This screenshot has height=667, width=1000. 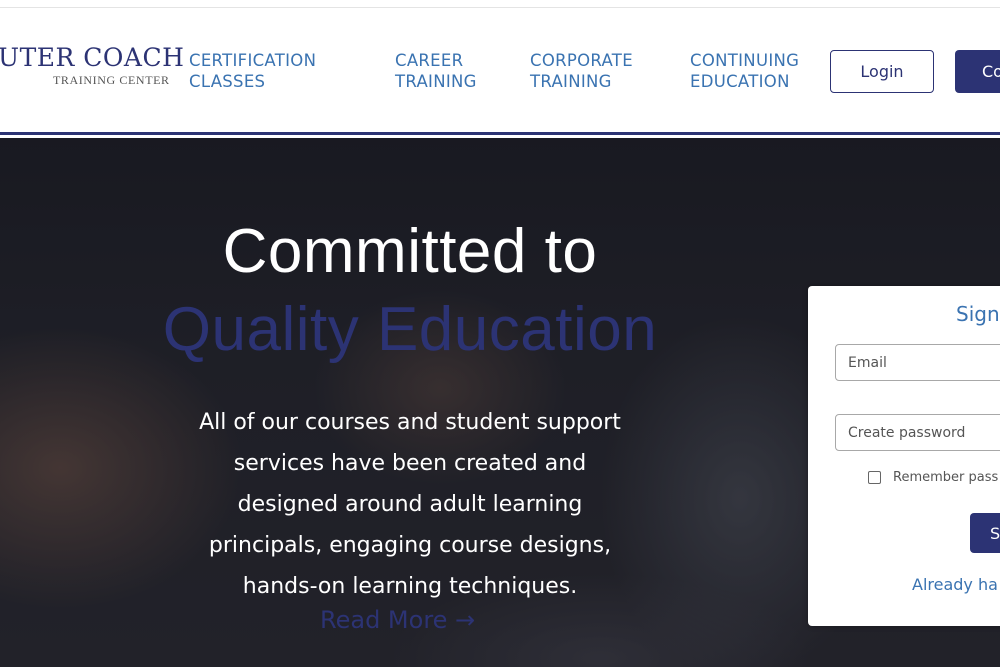 What do you see at coordinates (581, 71) in the screenshot?
I see `nav-corporate-training: CORPORATE TRAINING` at bounding box center [581, 71].